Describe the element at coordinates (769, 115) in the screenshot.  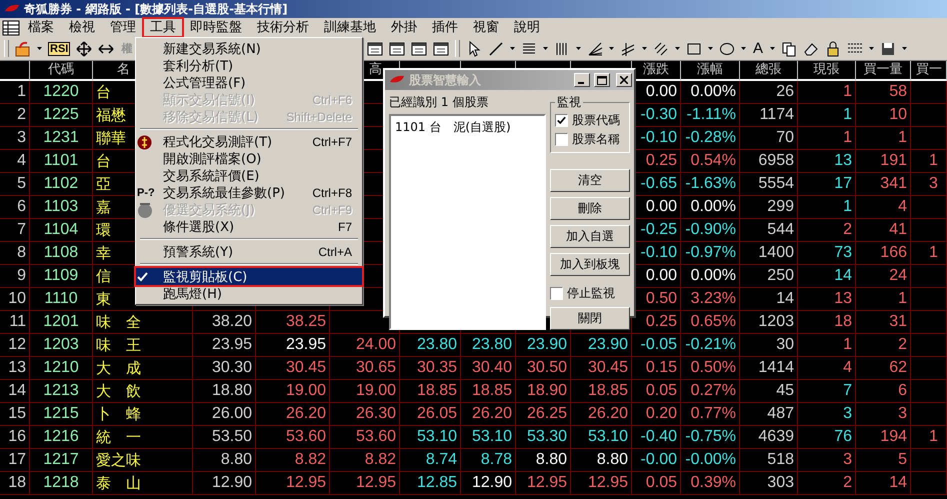
I see `volume-value: 1174` at that location.